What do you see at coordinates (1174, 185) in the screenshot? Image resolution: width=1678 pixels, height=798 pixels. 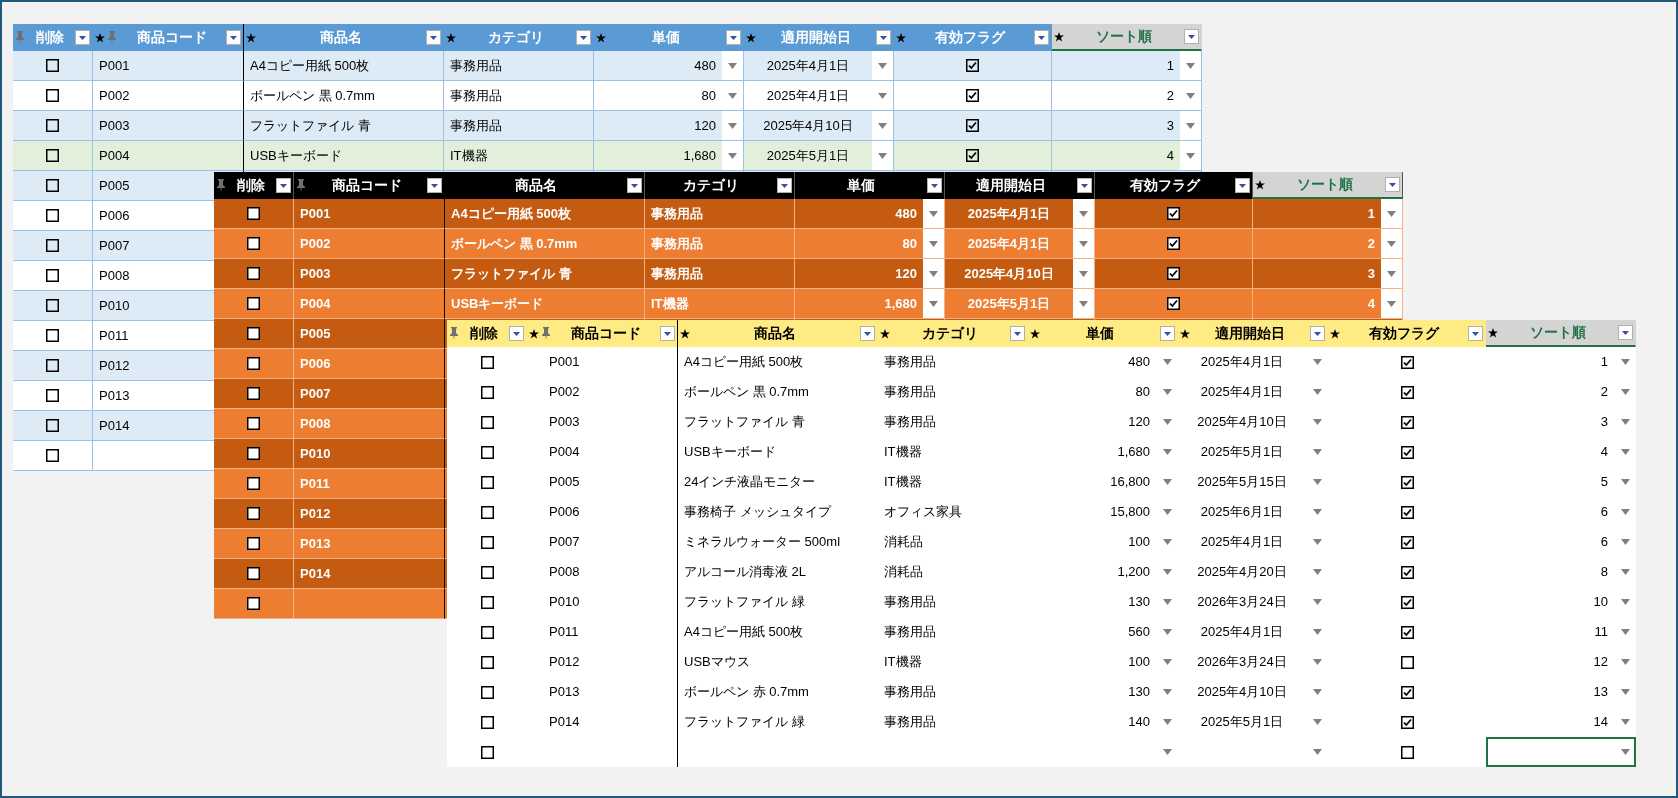 I see `column-header: 有効フラグ` at bounding box center [1174, 185].